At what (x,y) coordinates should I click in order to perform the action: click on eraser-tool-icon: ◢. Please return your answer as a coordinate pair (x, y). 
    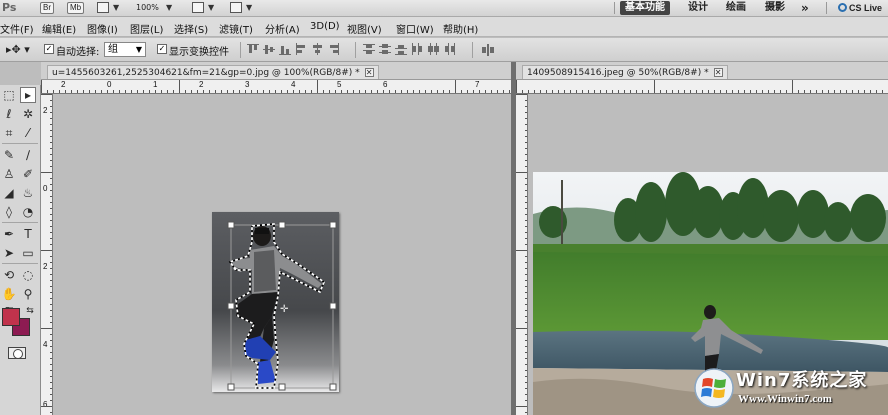
    Looking at the image, I should click on (9, 193).